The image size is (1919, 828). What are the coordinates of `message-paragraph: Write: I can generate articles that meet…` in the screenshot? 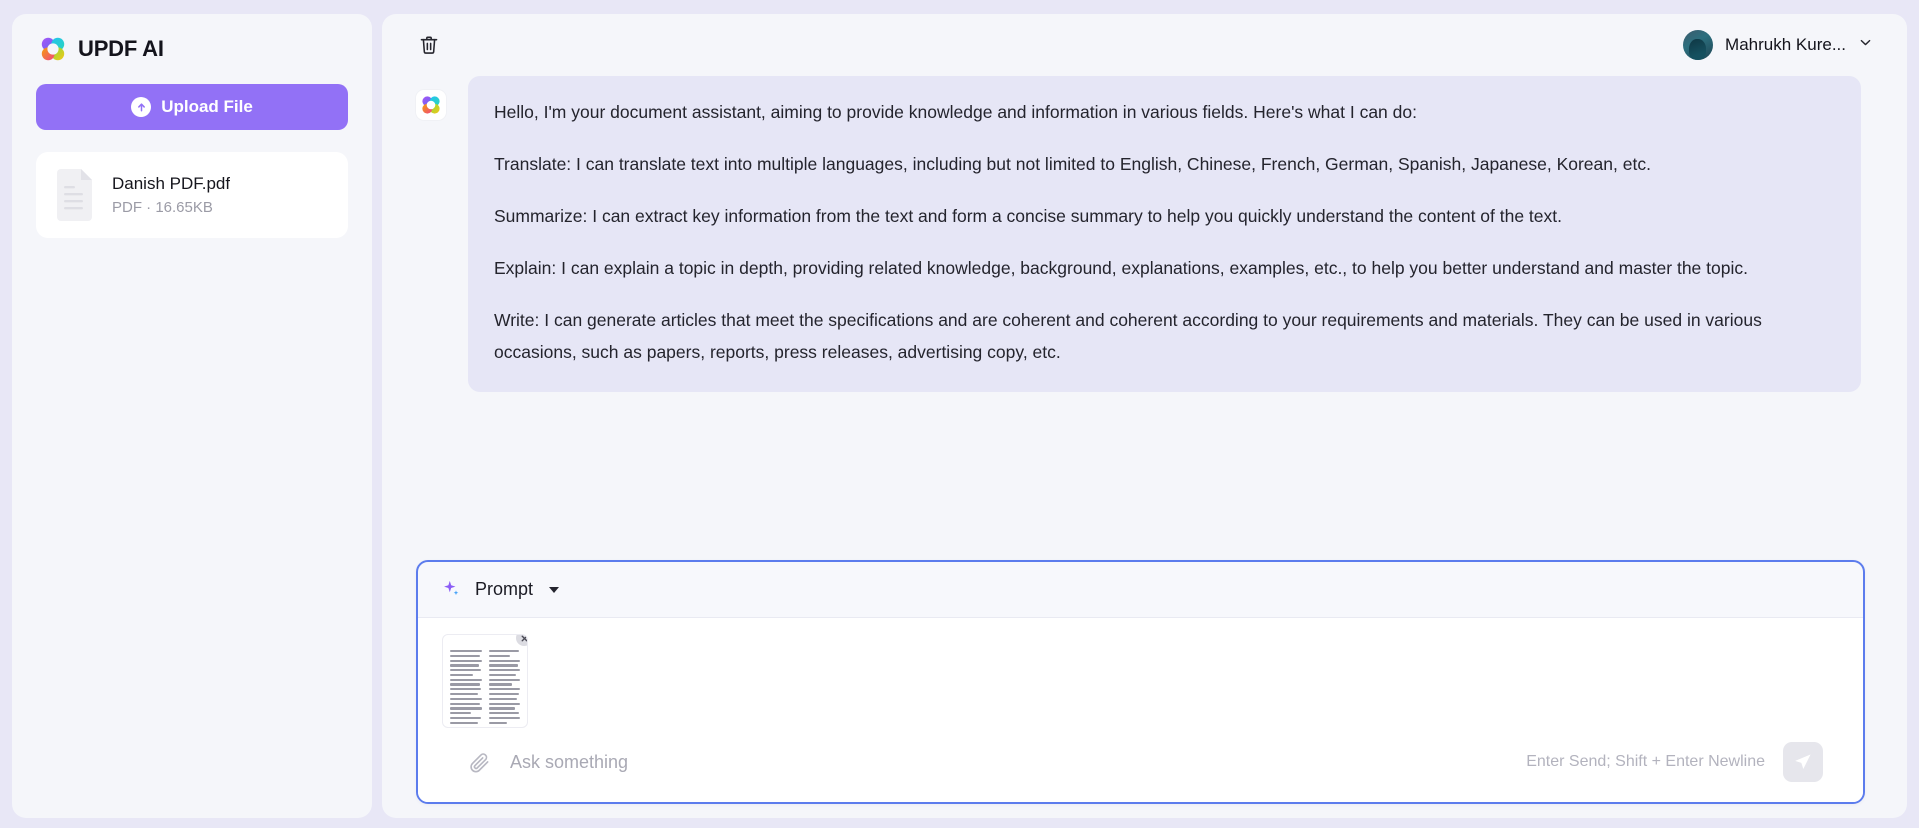 It's located at (1128, 336).